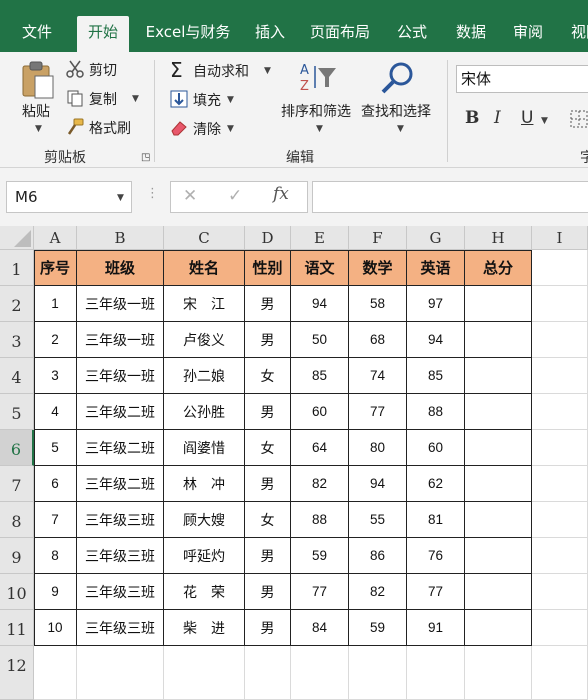 Image resolution: width=588 pixels, height=700 pixels. Describe the element at coordinates (320, 268) in the screenshot. I see `table-header-cell: 语文` at that location.